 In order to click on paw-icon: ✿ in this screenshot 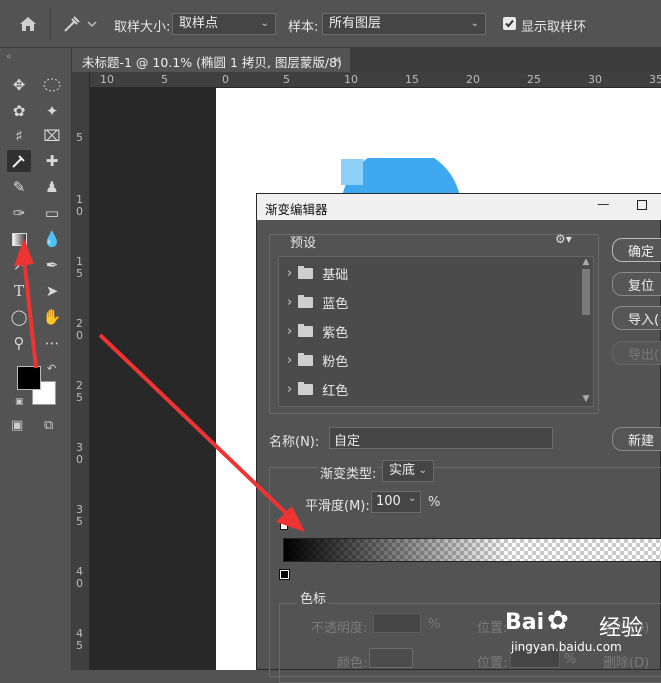, I will do `click(558, 621)`.